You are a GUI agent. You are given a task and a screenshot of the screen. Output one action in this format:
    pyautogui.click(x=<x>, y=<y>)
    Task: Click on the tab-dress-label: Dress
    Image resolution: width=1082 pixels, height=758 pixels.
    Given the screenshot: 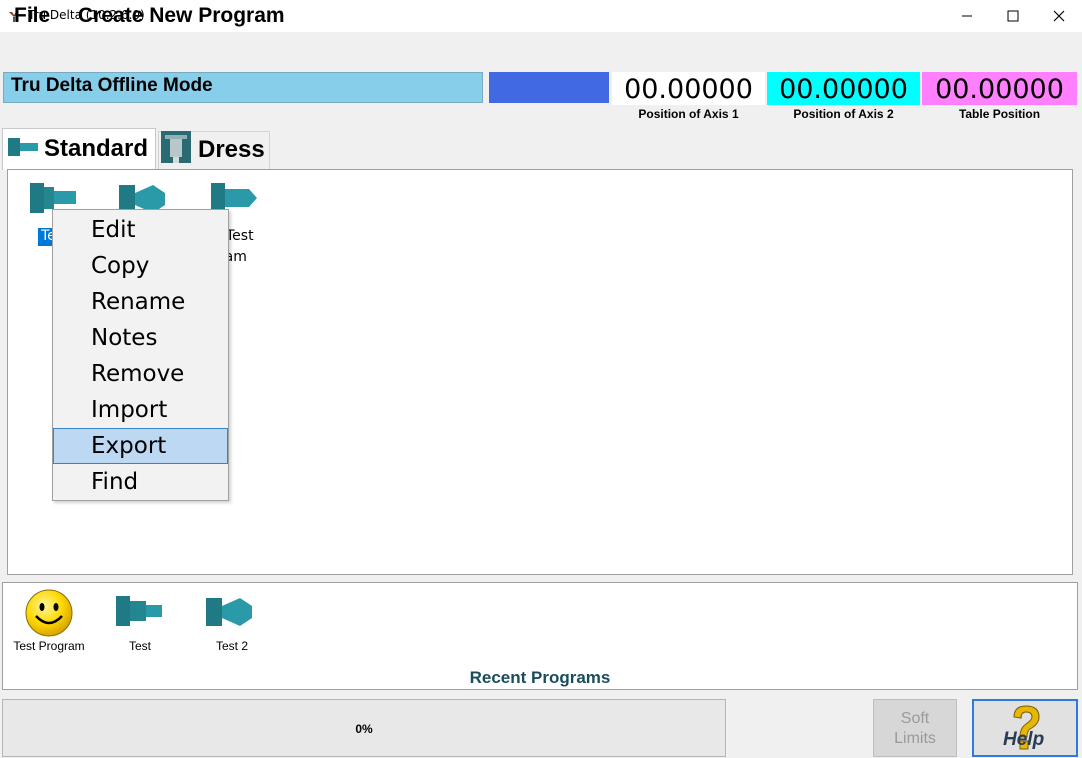 What is the action you would take?
    pyautogui.click(x=231, y=149)
    